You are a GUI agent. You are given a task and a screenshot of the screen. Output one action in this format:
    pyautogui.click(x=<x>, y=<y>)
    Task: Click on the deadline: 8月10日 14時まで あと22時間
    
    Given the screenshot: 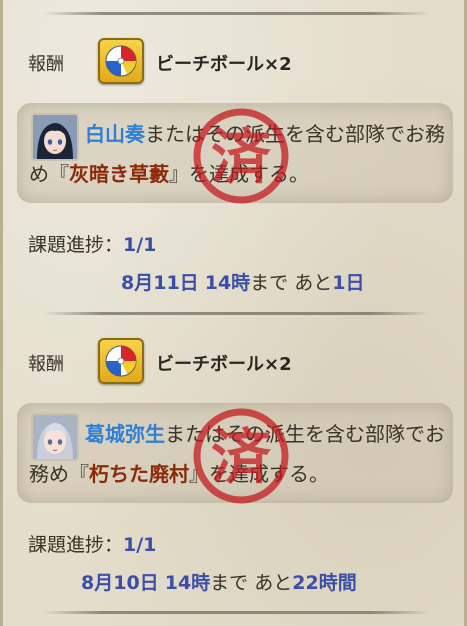 What is the action you would take?
    pyautogui.click(x=219, y=581)
    